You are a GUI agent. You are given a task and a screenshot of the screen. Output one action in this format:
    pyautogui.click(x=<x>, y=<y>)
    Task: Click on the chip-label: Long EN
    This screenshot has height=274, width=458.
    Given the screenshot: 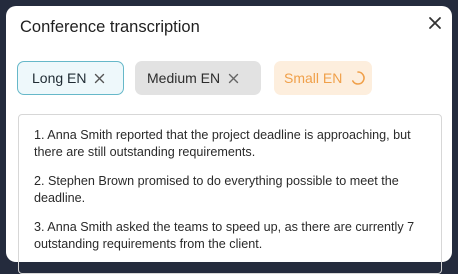 What is the action you would take?
    pyautogui.click(x=59, y=78)
    